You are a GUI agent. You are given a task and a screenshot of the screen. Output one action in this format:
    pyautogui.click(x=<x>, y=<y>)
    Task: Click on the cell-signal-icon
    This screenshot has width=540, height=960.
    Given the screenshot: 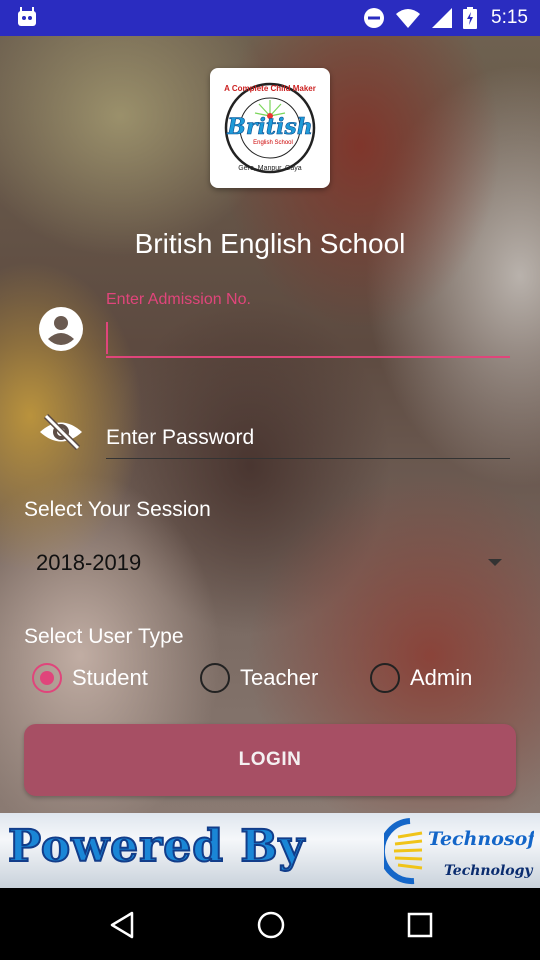 What is the action you would take?
    pyautogui.click(x=442, y=18)
    